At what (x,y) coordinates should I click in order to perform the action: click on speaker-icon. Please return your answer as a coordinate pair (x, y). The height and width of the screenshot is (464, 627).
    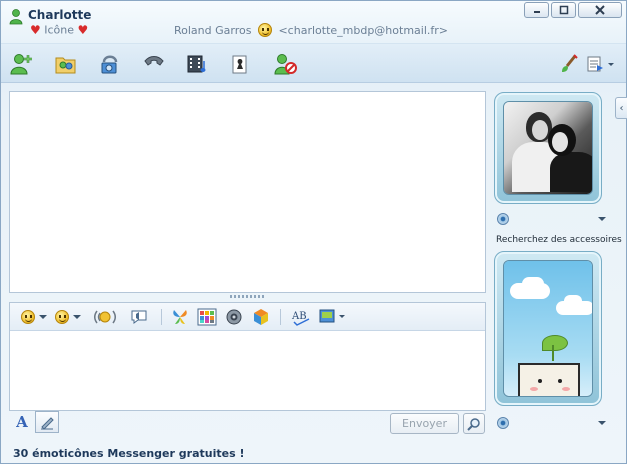
    Looking at the image, I should click on (234, 317).